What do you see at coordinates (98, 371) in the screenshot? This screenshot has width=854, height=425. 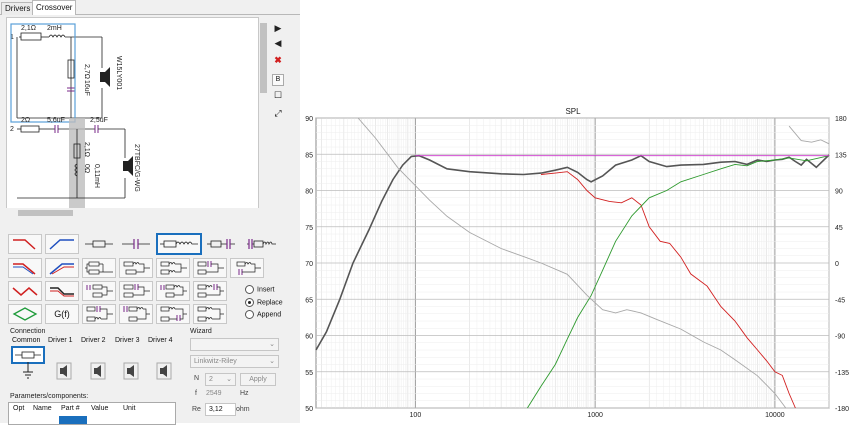 I see `driver2-icon` at bounding box center [98, 371].